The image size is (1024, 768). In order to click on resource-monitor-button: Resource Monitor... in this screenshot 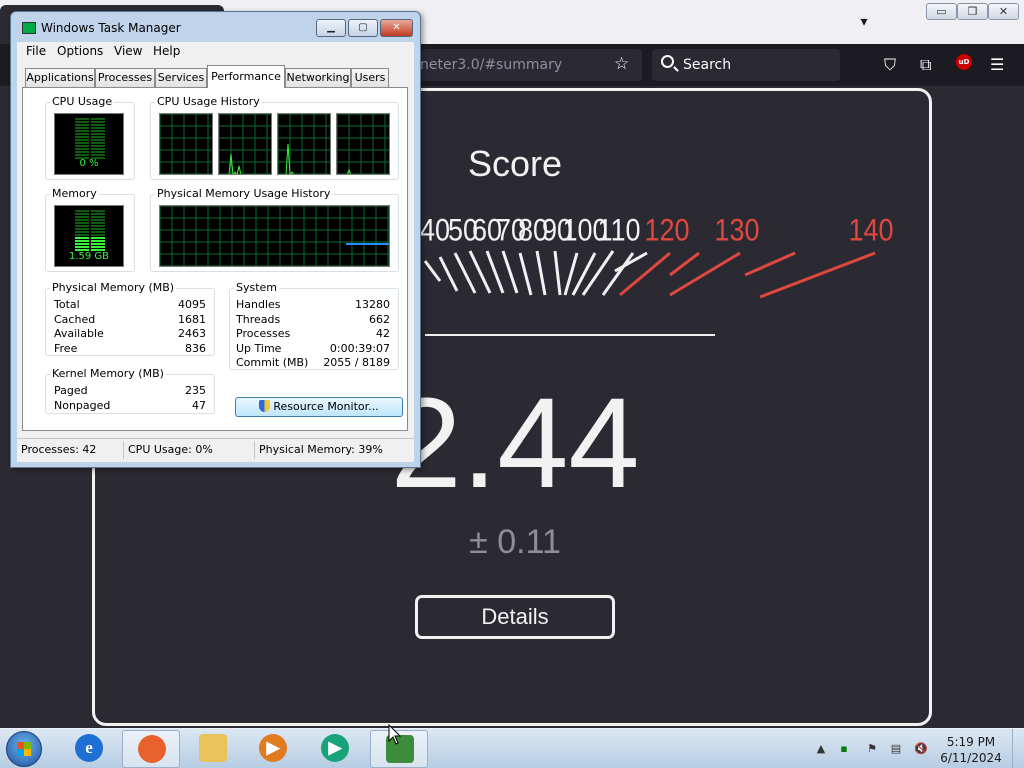, I will do `click(319, 407)`.